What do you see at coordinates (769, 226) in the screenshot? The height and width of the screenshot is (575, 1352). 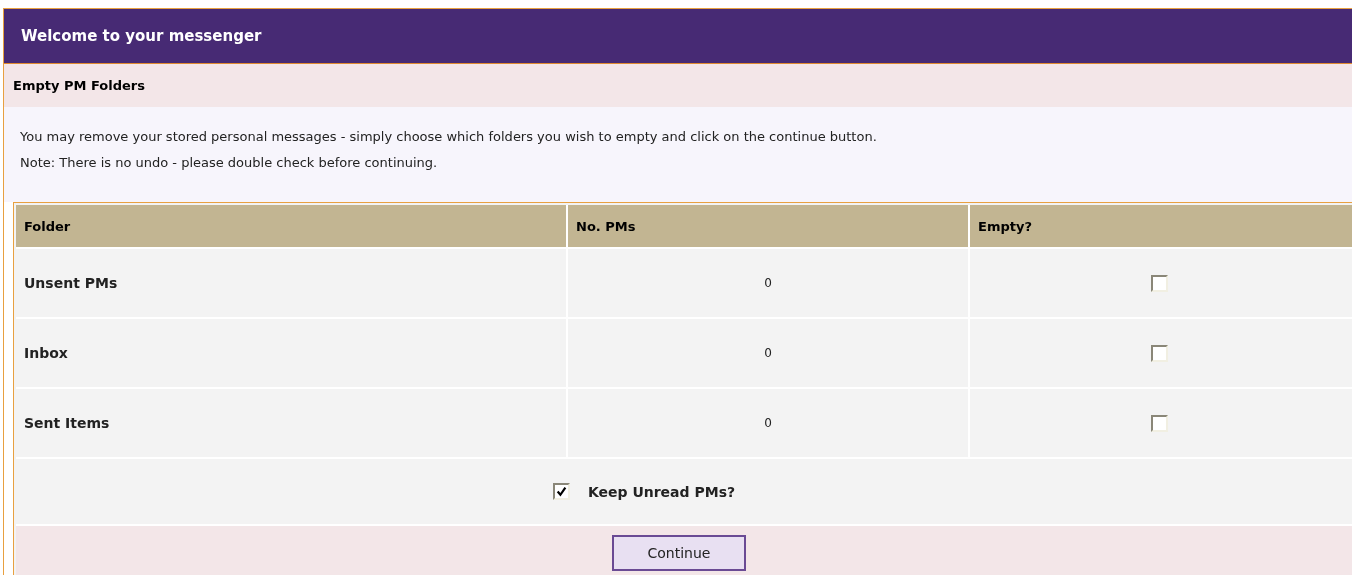 I see `column-header: No. PMs` at bounding box center [769, 226].